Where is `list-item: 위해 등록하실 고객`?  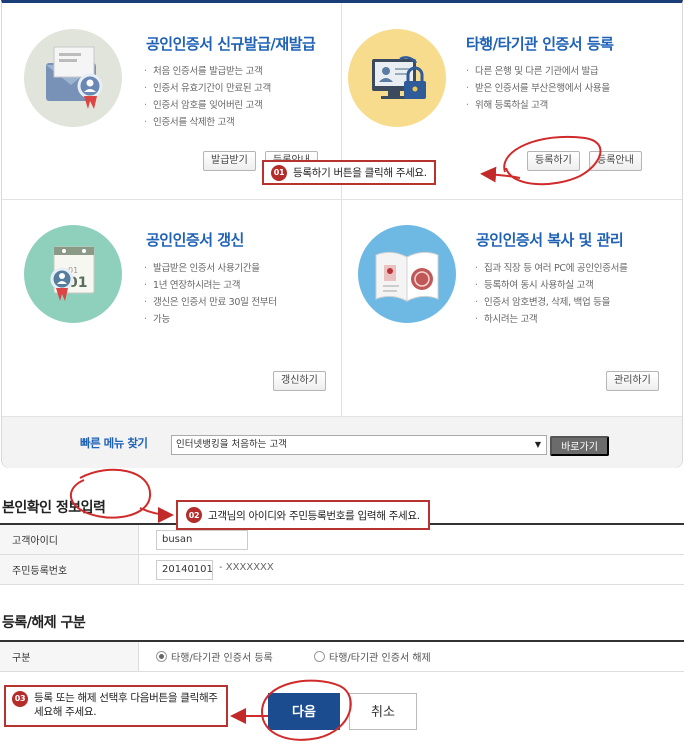 list-item: 위해 등록하실 고객 is located at coordinates (538, 105).